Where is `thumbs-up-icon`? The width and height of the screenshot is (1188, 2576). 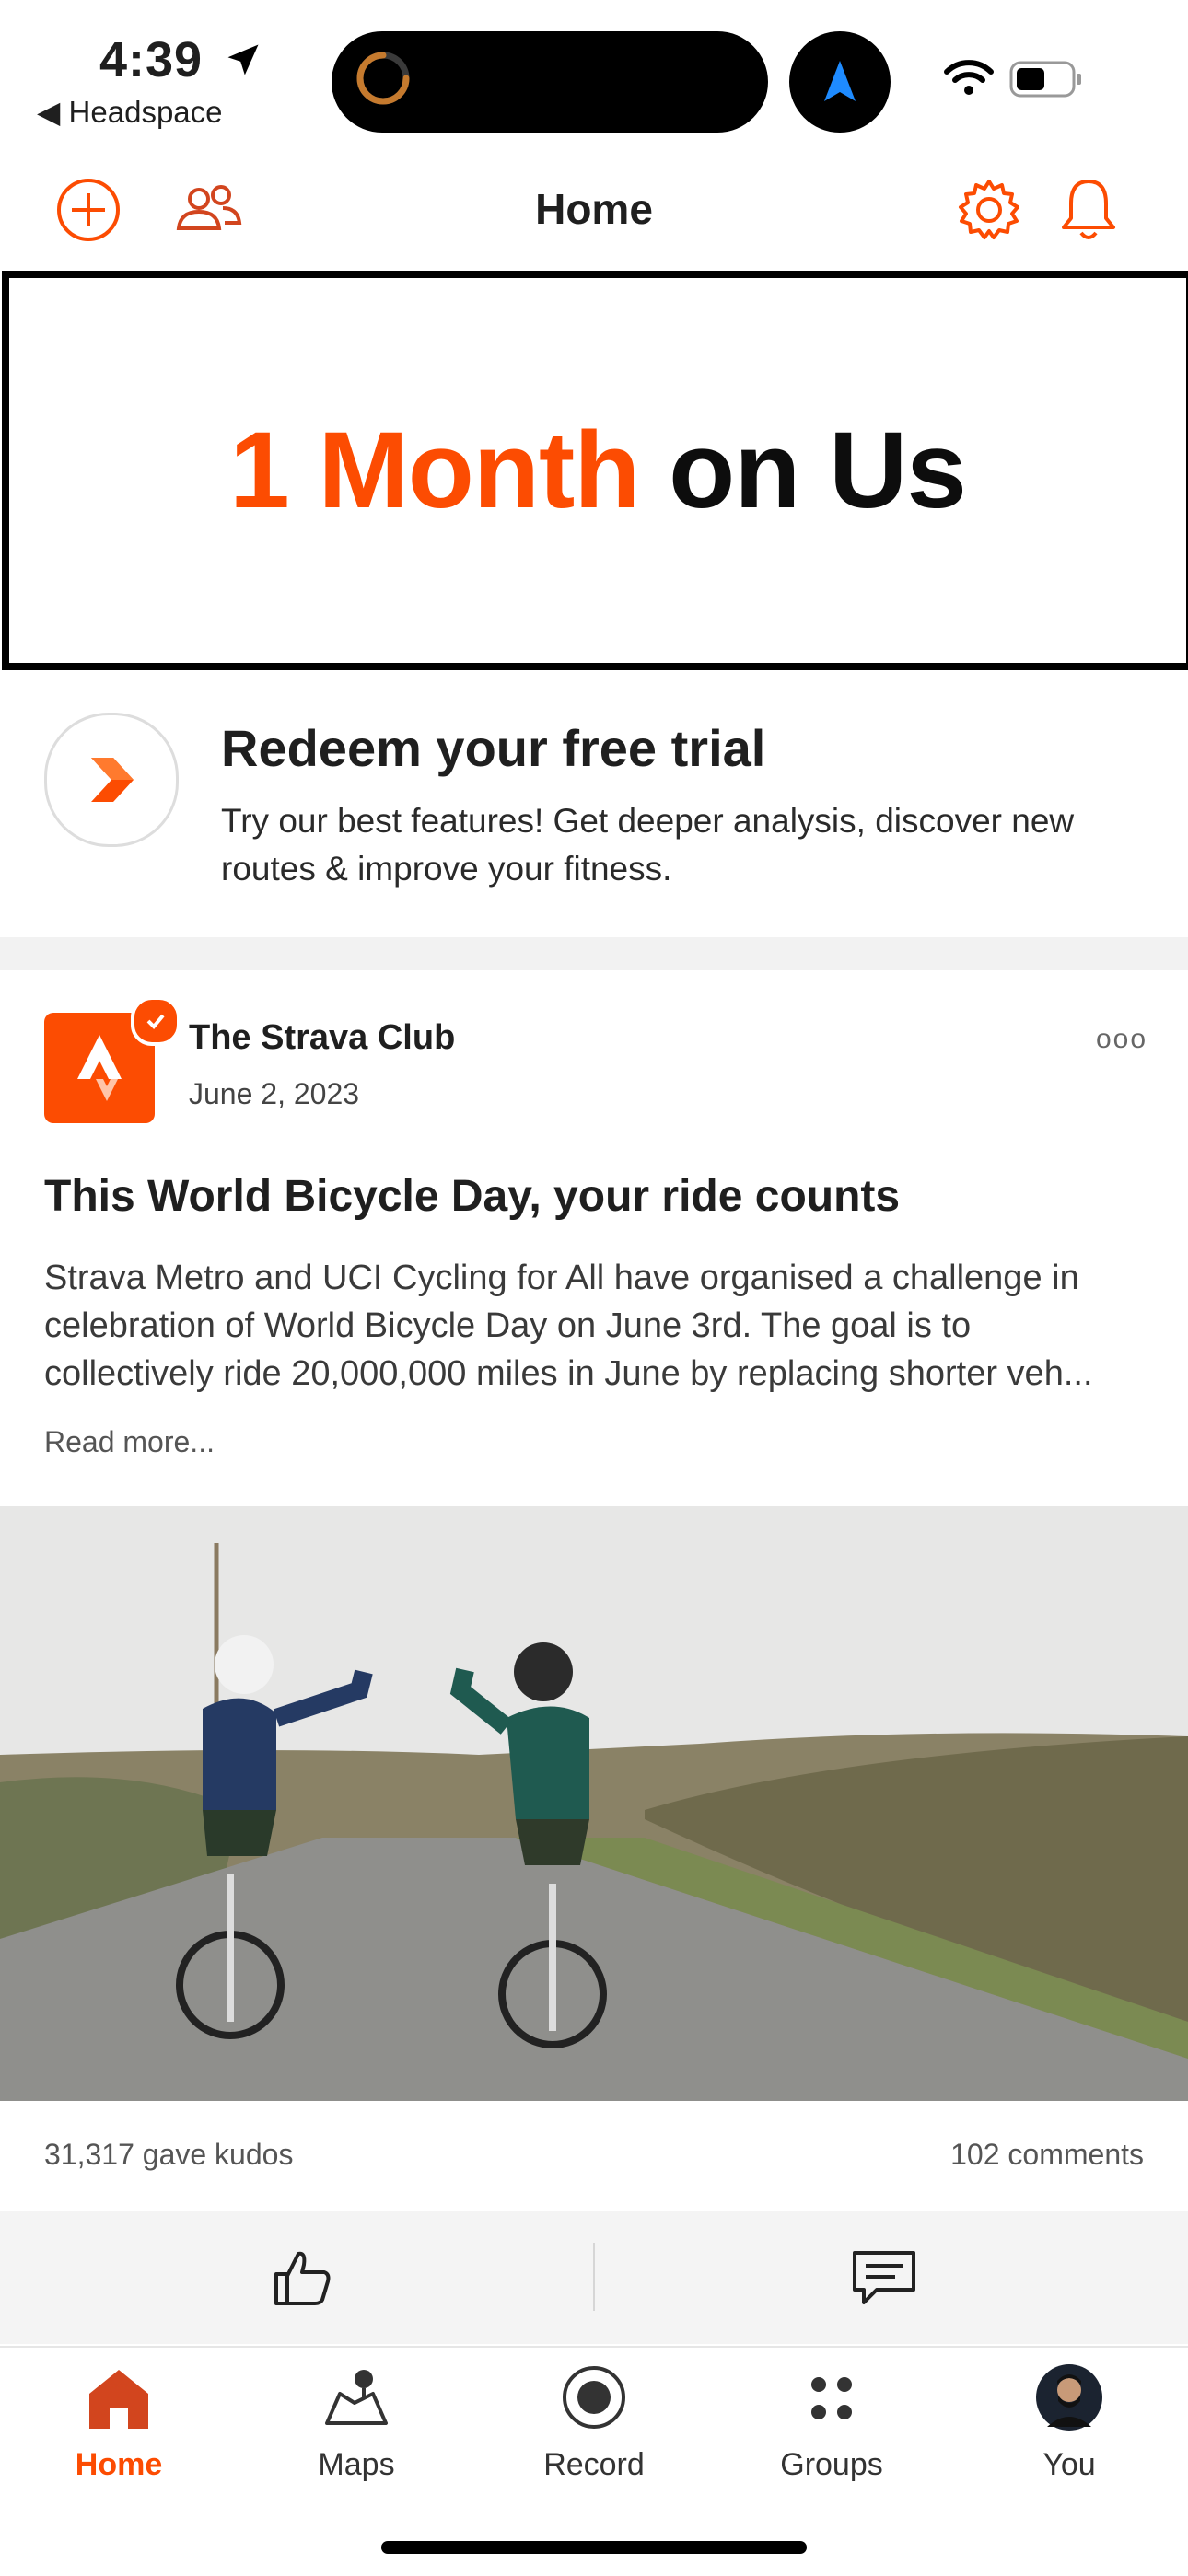 thumbs-up-icon is located at coordinates (302, 2278).